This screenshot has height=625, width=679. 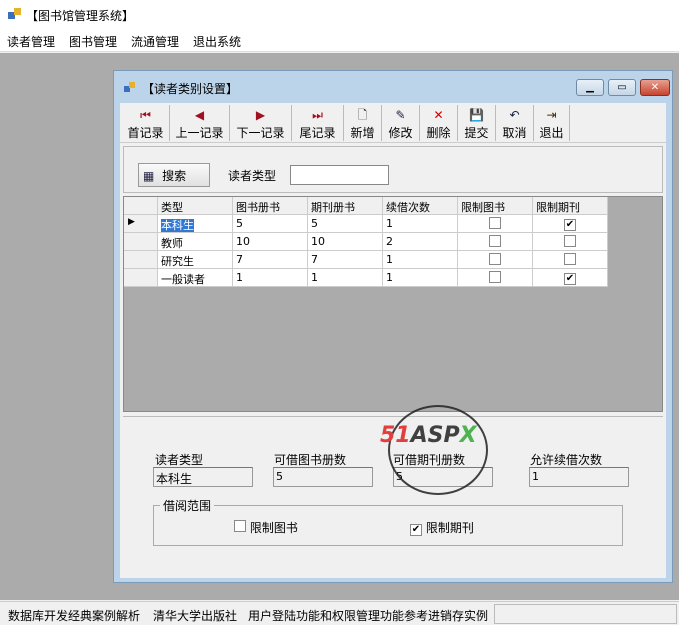 I want to click on status-note: 用户登陆功能和权限管理功能参考进销存实例, so click(x=368, y=616).